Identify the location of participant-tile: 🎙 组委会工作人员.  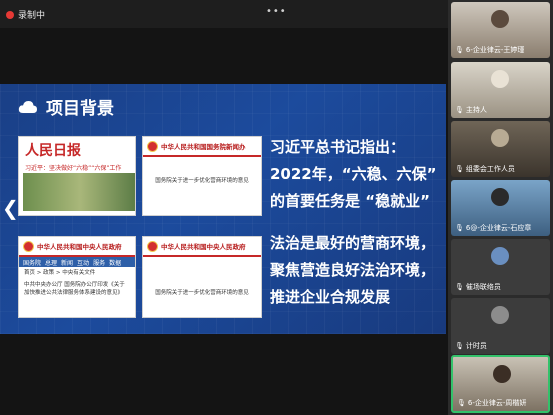
(500, 149).